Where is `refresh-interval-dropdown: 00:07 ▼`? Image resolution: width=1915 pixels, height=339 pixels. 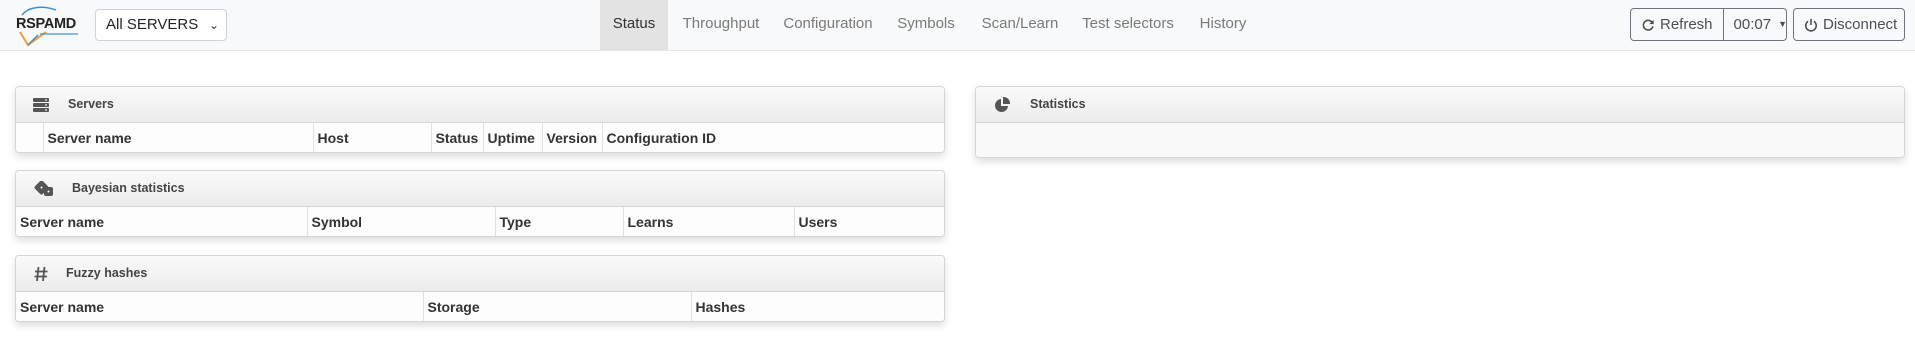 refresh-interval-dropdown: 00:07 ▼ is located at coordinates (1754, 24).